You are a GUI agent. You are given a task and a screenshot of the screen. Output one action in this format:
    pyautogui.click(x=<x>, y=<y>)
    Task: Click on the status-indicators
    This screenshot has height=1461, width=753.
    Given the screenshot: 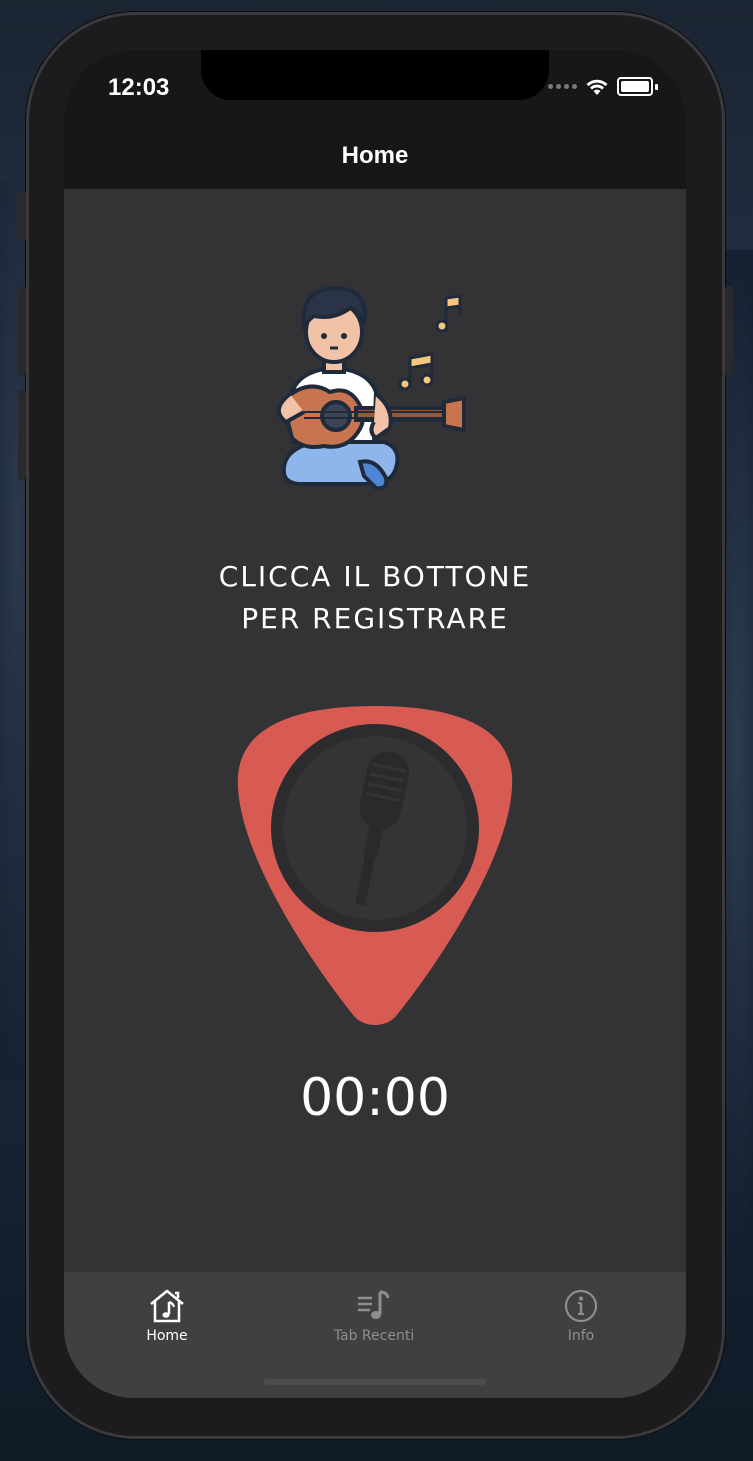 What is the action you would take?
    pyautogui.click(x=603, y=86)
    